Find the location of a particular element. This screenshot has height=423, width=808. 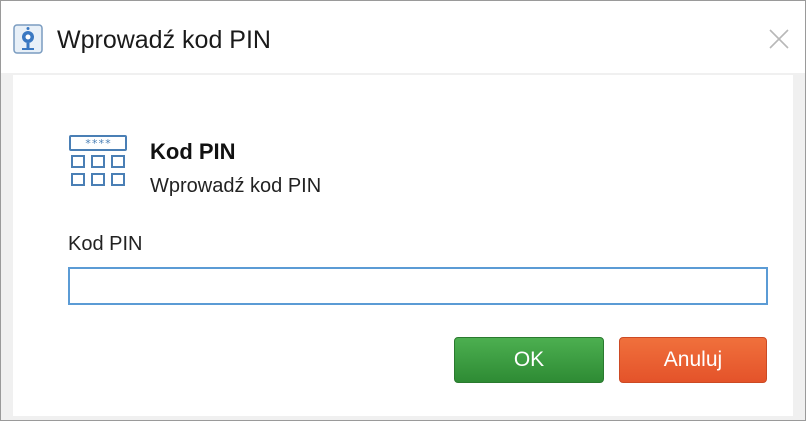

window-title: Wprowadź kod PIN is located at coordinates (164, 40).